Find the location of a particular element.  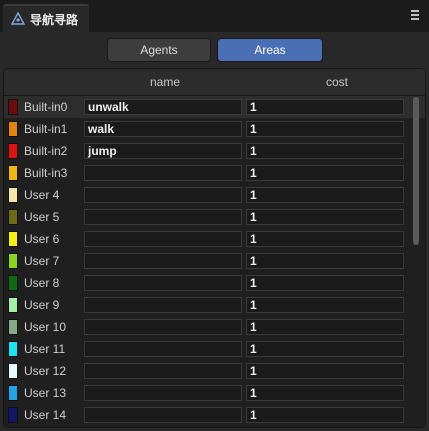

table-row: Built-in2 jump 1 is located at coordinates (214, 151).